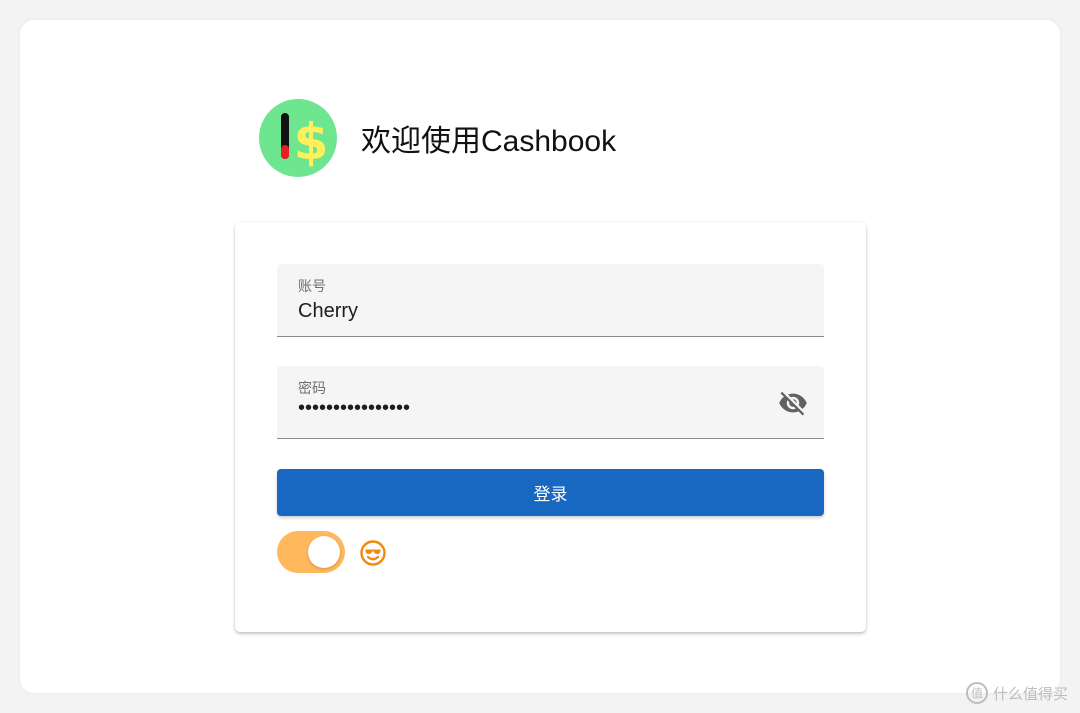 The height and width of the screenshot is (713, 1080). I want to click on account-input, so click(528, 311).